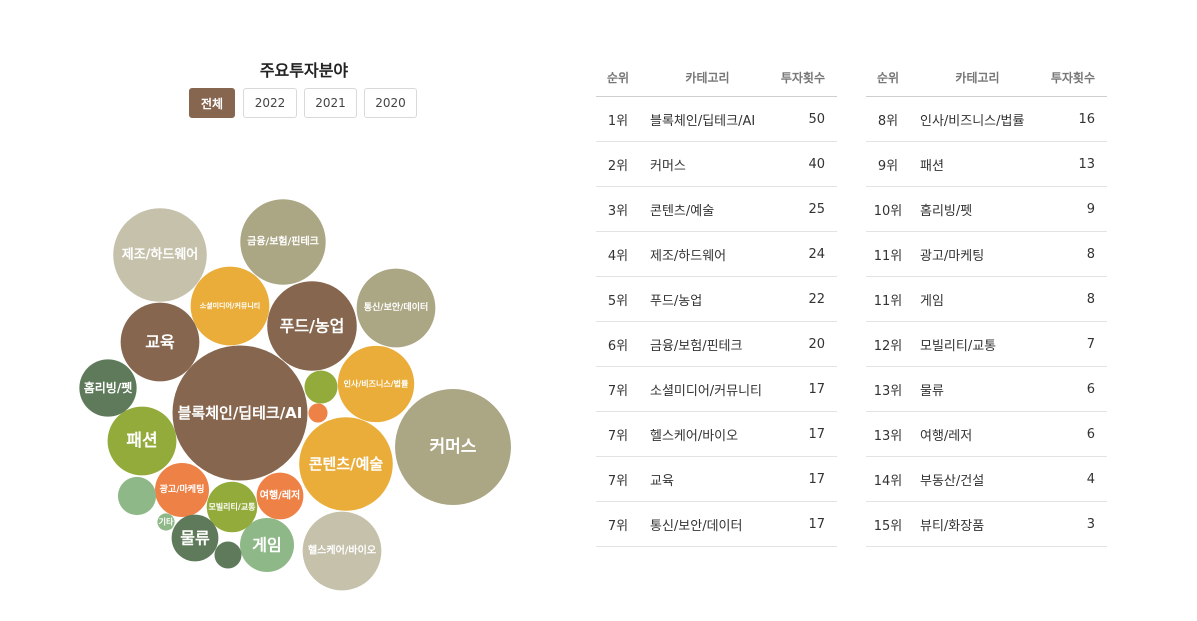 This screenshot has width=1197, height=621. What do you see at coordinates (888, 344) in the screenshot?
I see `rank-cell: 12위` at bounding box center [888, 344].